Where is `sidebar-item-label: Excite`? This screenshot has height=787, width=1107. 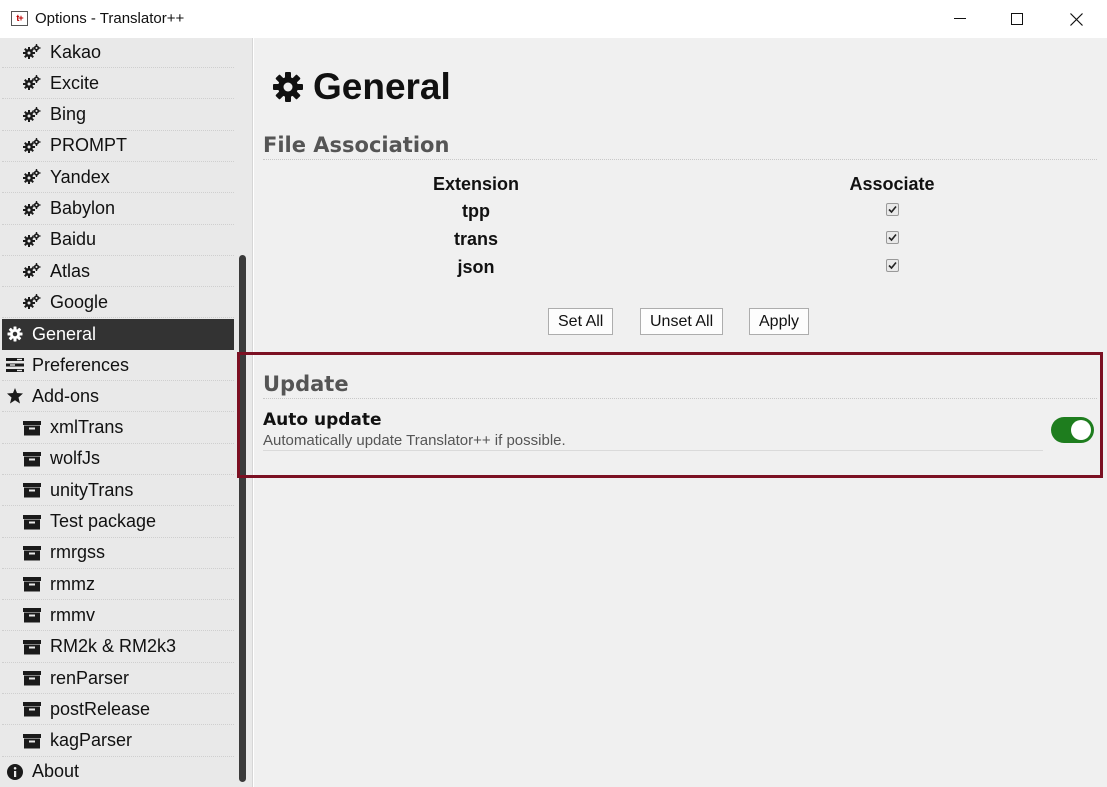 sidebar-item-label: Excite is located at coordinates (75, 82).